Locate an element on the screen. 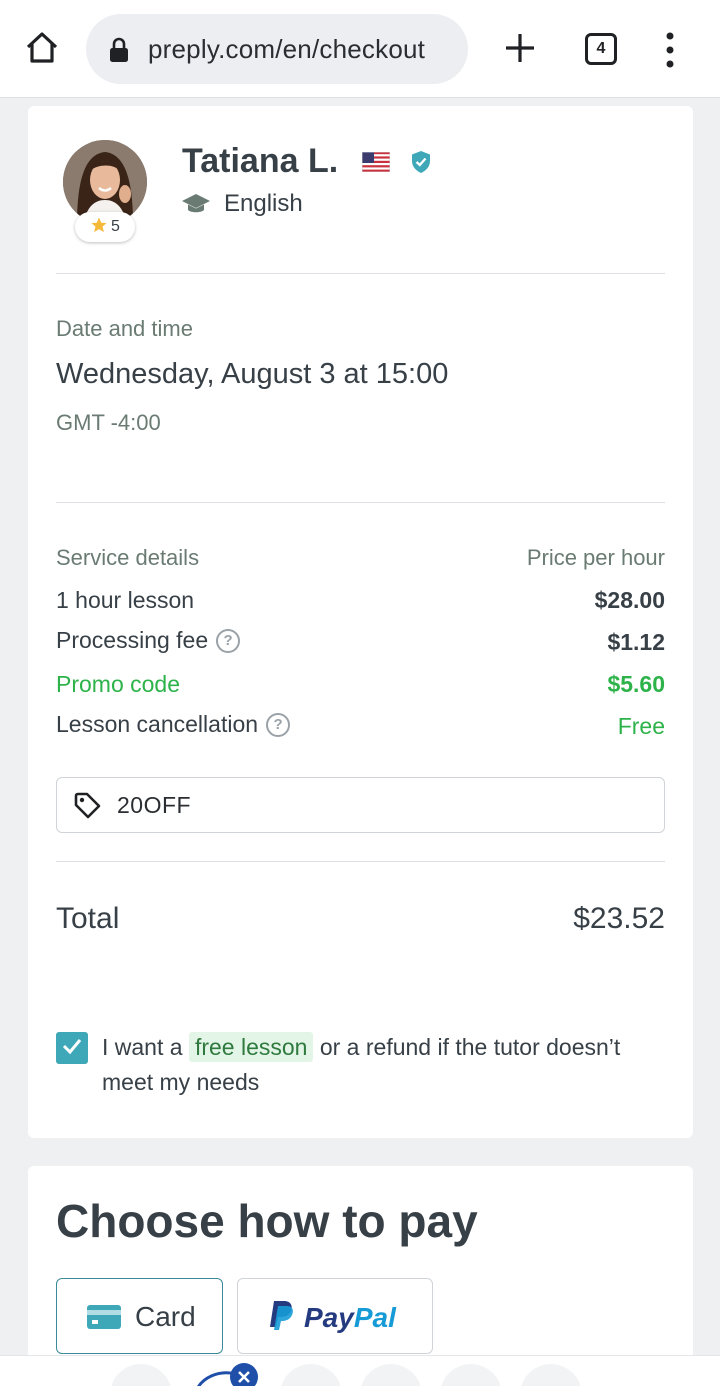  free-lesson-highlight: free lesson is located at coordinates (251, 1047).